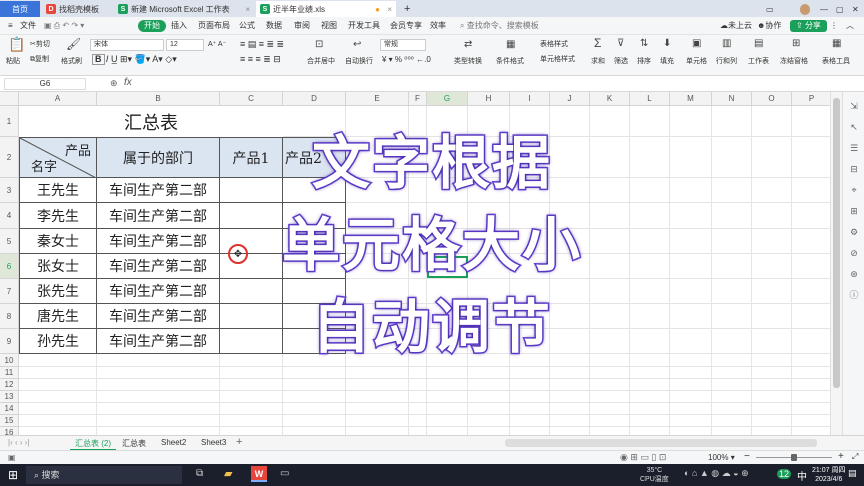  I want to click on menu-formula: 公式, so click(247, 26).